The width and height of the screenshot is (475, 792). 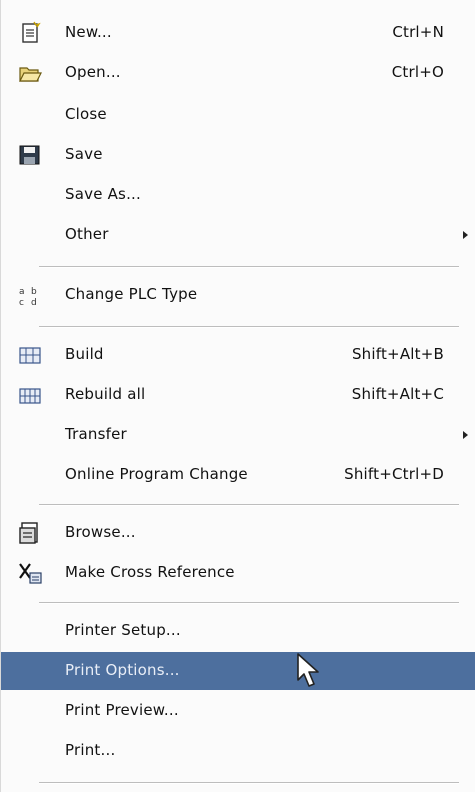 I want to click on mouse-pointer-icon, so click(x=308, y=670).